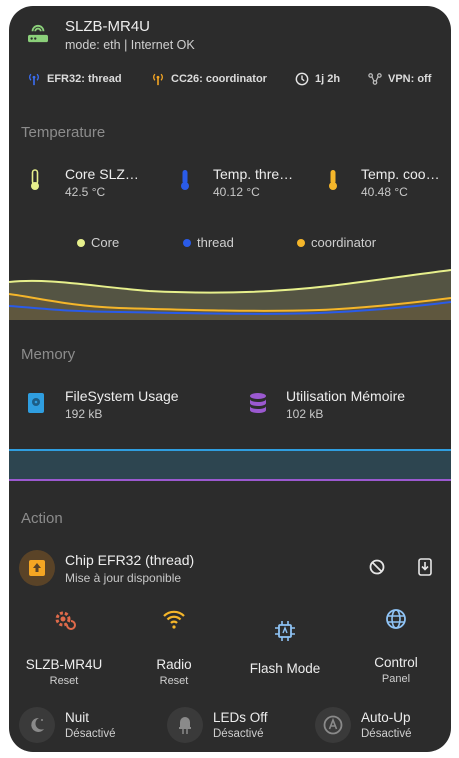 The width and height of the screenshot is (459, 758). Describe the element at coordinates (81, 242) in the screenshot. I see `legend-core-dot` at that location.